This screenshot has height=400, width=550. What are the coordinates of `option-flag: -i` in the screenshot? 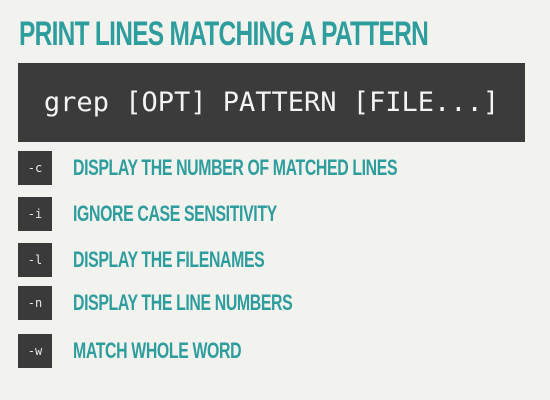 It's located at (35, 214).